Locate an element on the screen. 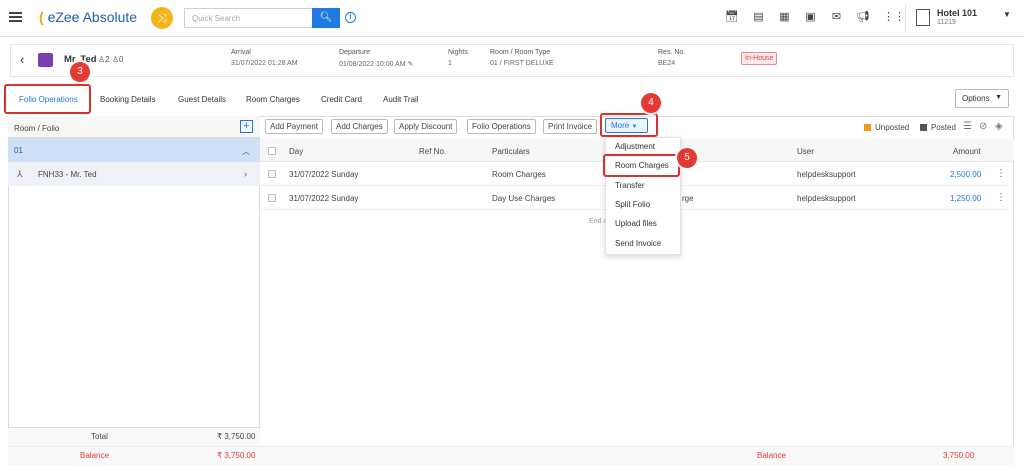 This screenshot has width=1024, height=471. balance-label: Balance is located at coordinates (94, 455).